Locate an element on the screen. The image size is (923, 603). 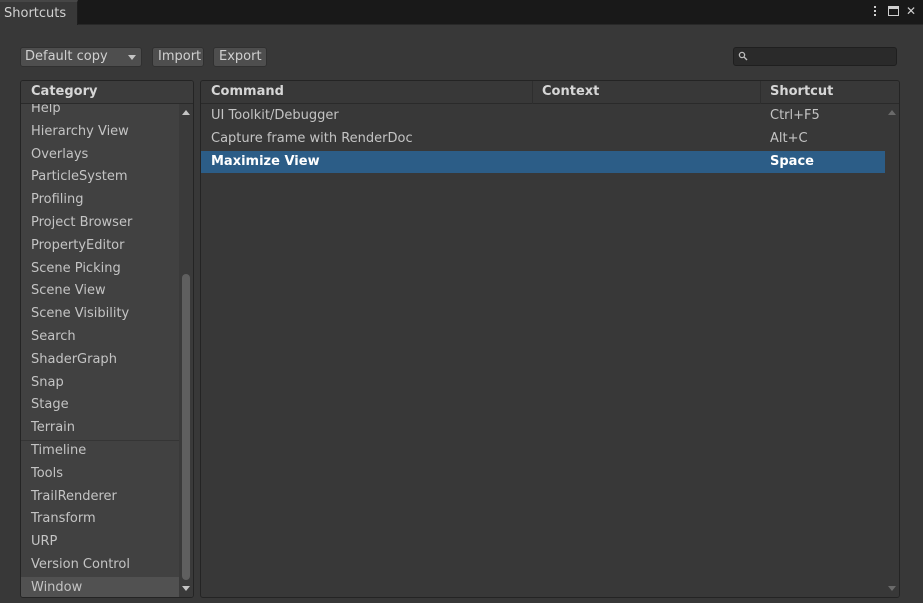
command-cell: Maximize View is located at coordinates (265, 161).